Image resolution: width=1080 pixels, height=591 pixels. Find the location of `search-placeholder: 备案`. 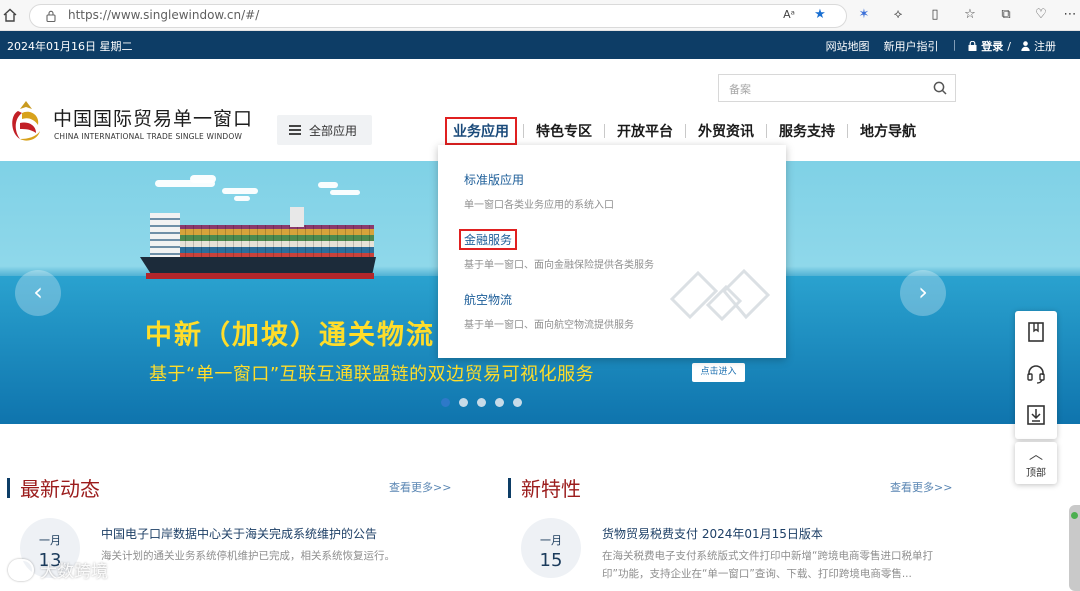

search-placeholder: 备案 is located at coordinates (740, 89).